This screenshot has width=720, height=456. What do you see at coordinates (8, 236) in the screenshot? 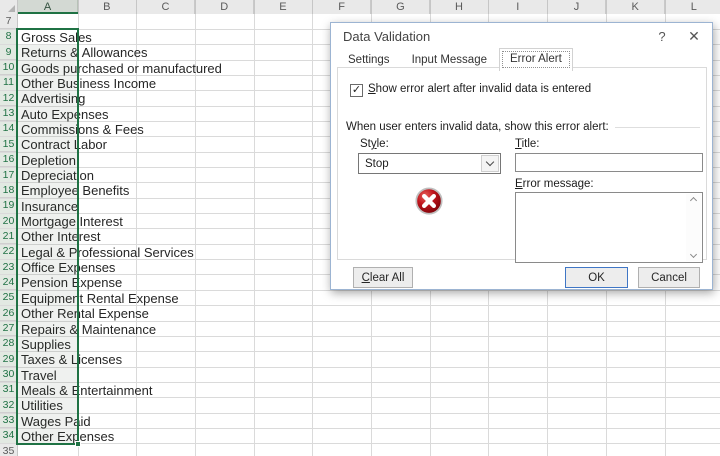
I see `row-header-21: 21` at bounding box center [8, 236].